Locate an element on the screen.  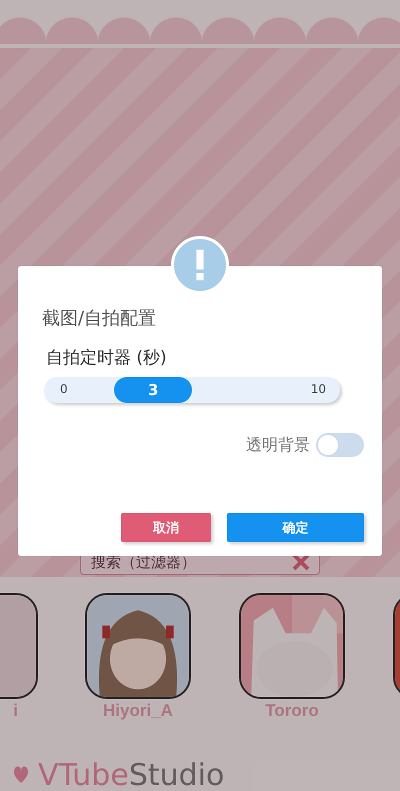
model-name: i is located at coordinates (15, 711).